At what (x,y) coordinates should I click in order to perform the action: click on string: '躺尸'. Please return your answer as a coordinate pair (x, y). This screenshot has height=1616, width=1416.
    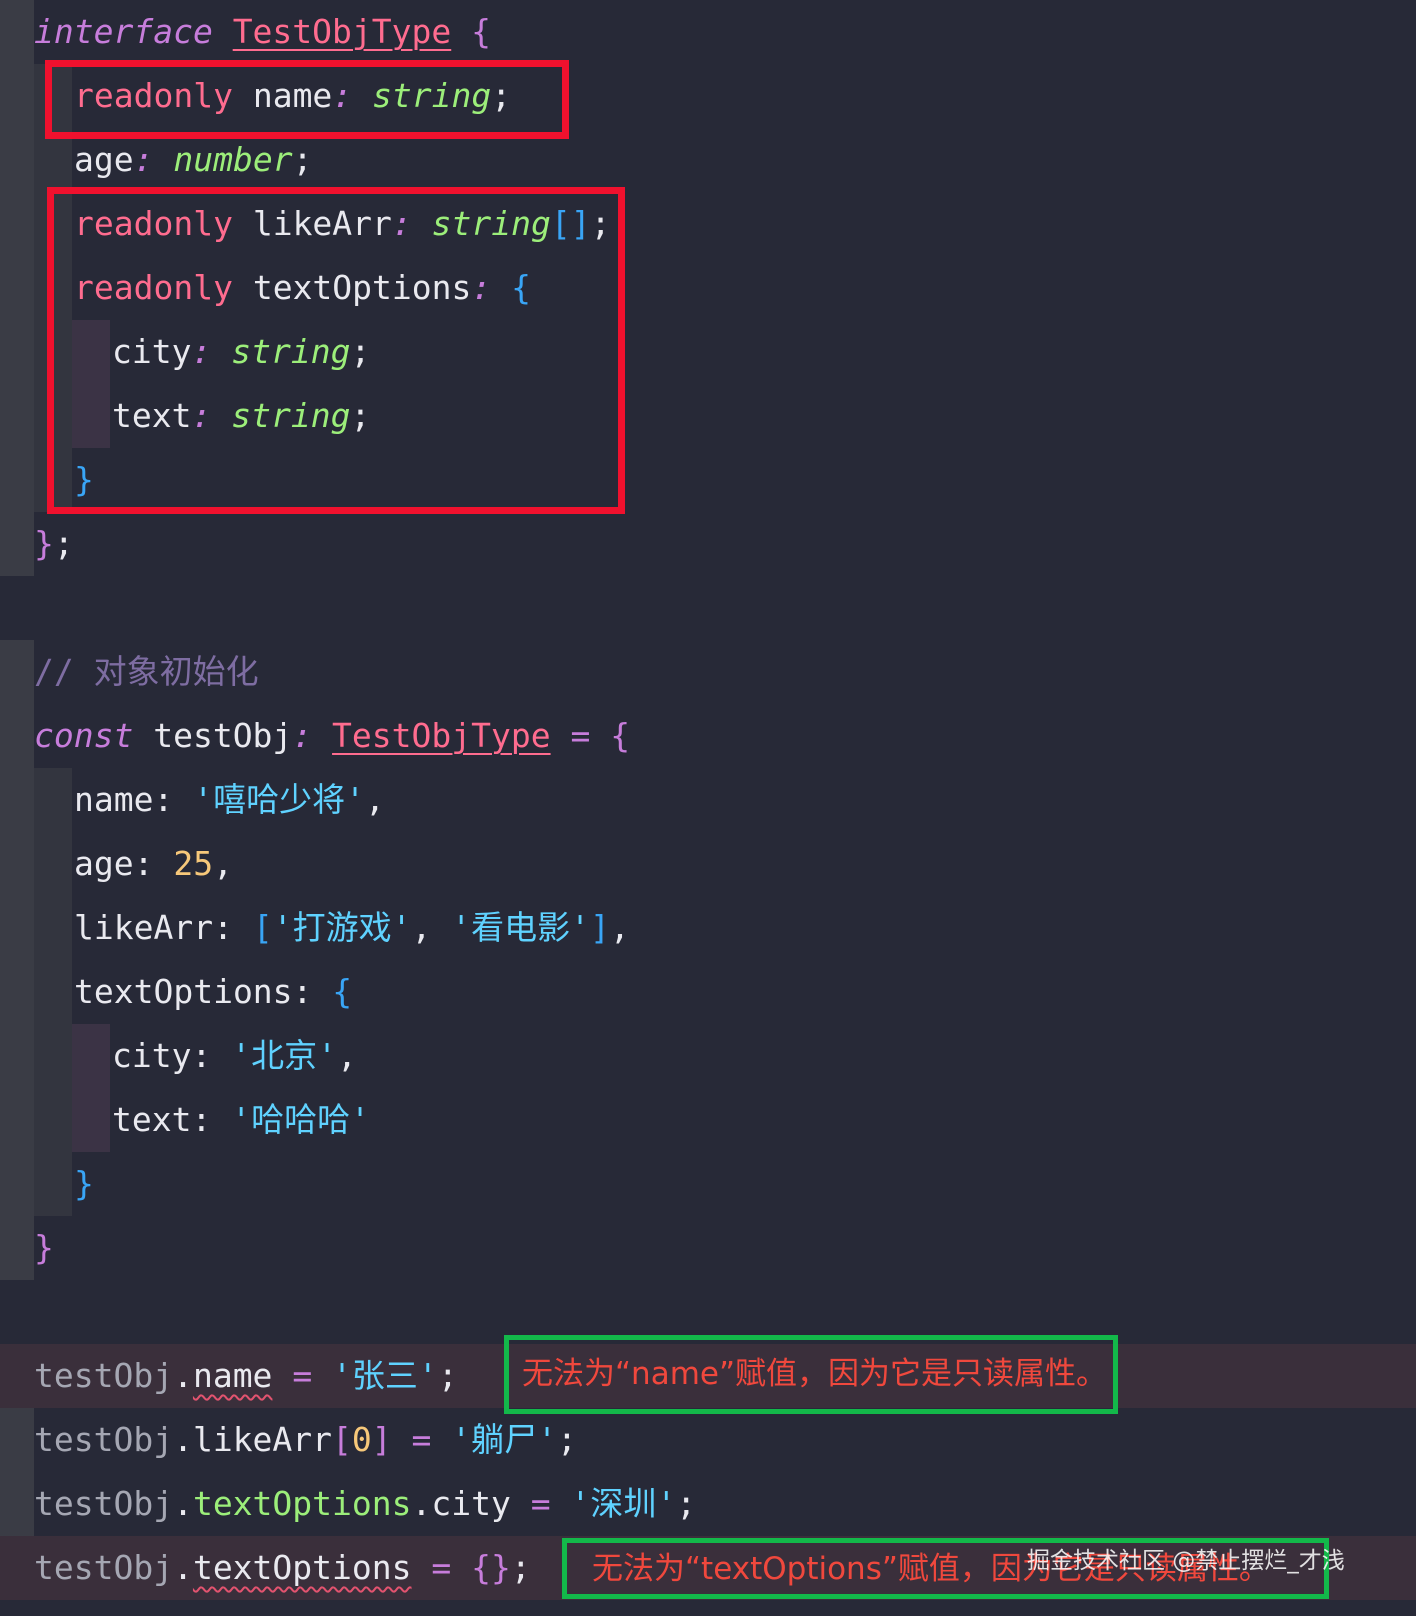
    Looking at the image, I should click on (504, 1439).